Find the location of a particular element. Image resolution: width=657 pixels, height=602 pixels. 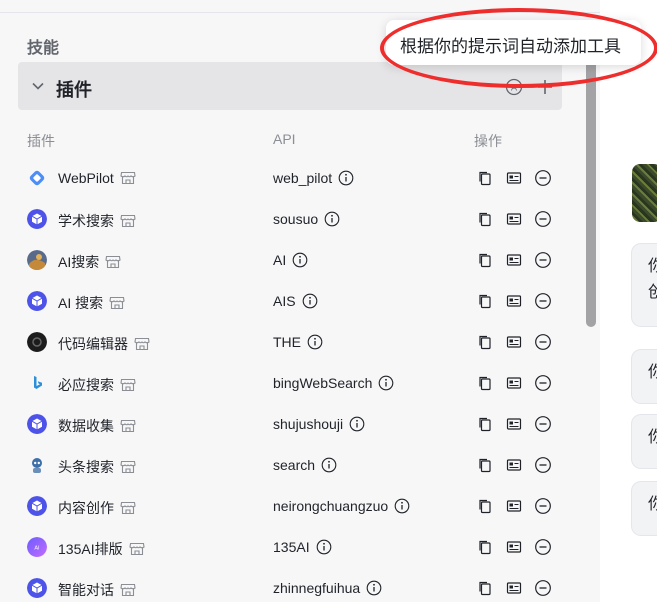

plugin-name: WebPilot is located at coordinates (86, 178).